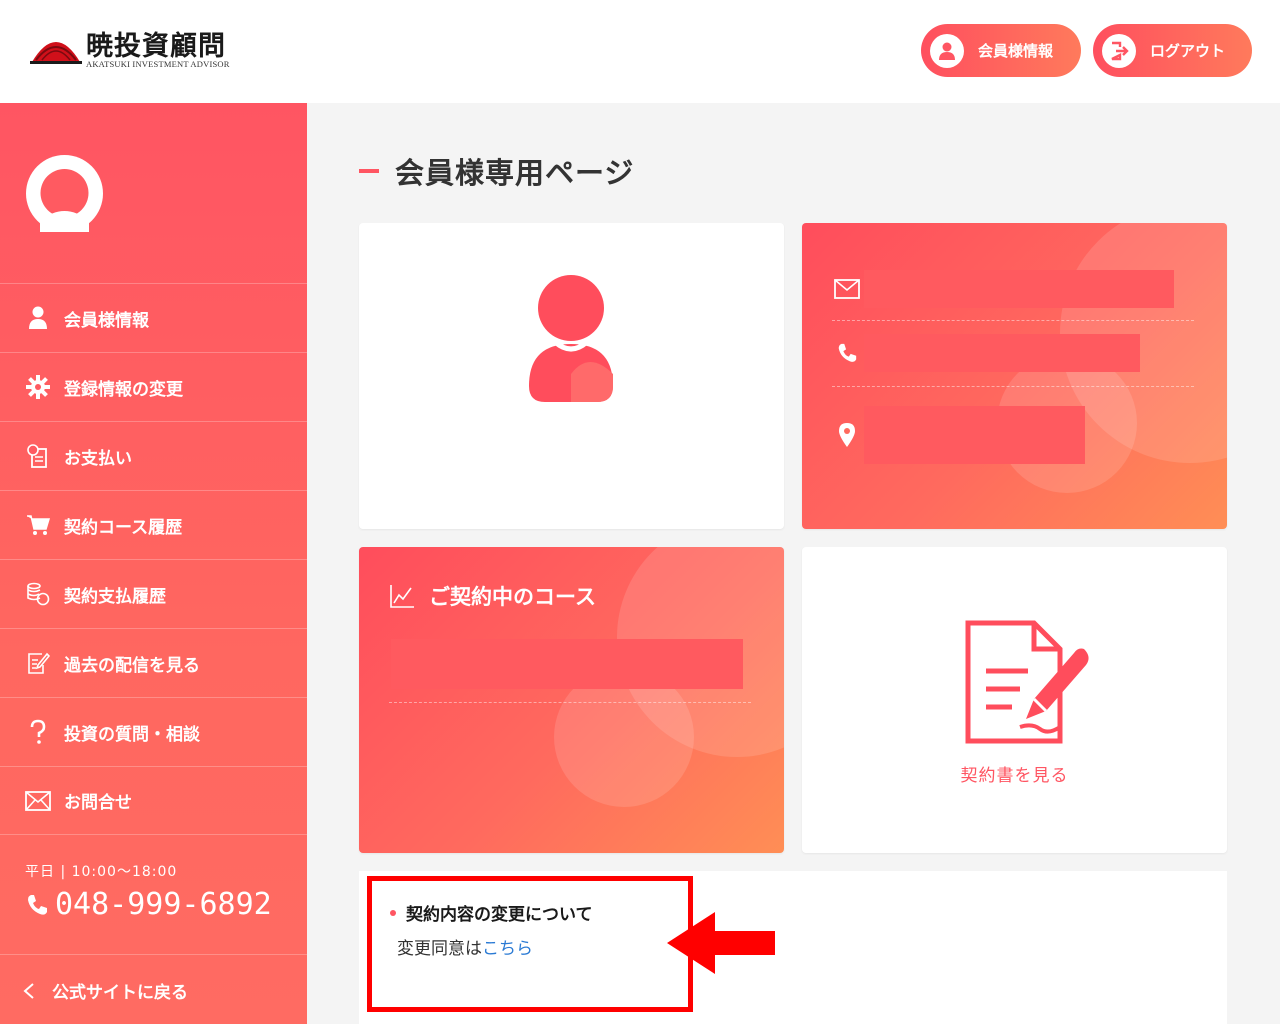  What do you see at coordinates (38, 663) in the screenshot?
I see `edit-document-icon` at bounding box center [38, 663].